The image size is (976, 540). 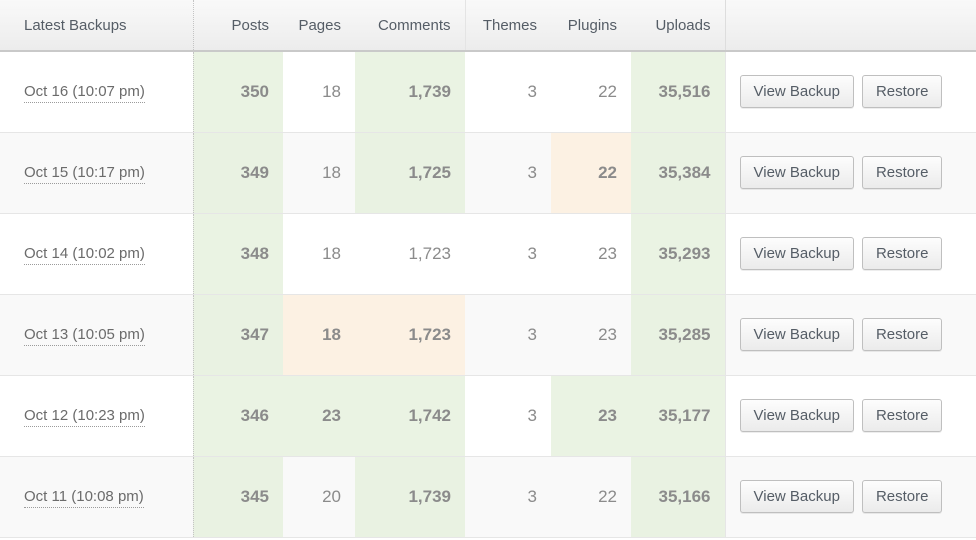 What do you see at coordinates (678, 416) in the screenshot?
I see `cell-uploads: 35,177` at bounding box center [678, 416].